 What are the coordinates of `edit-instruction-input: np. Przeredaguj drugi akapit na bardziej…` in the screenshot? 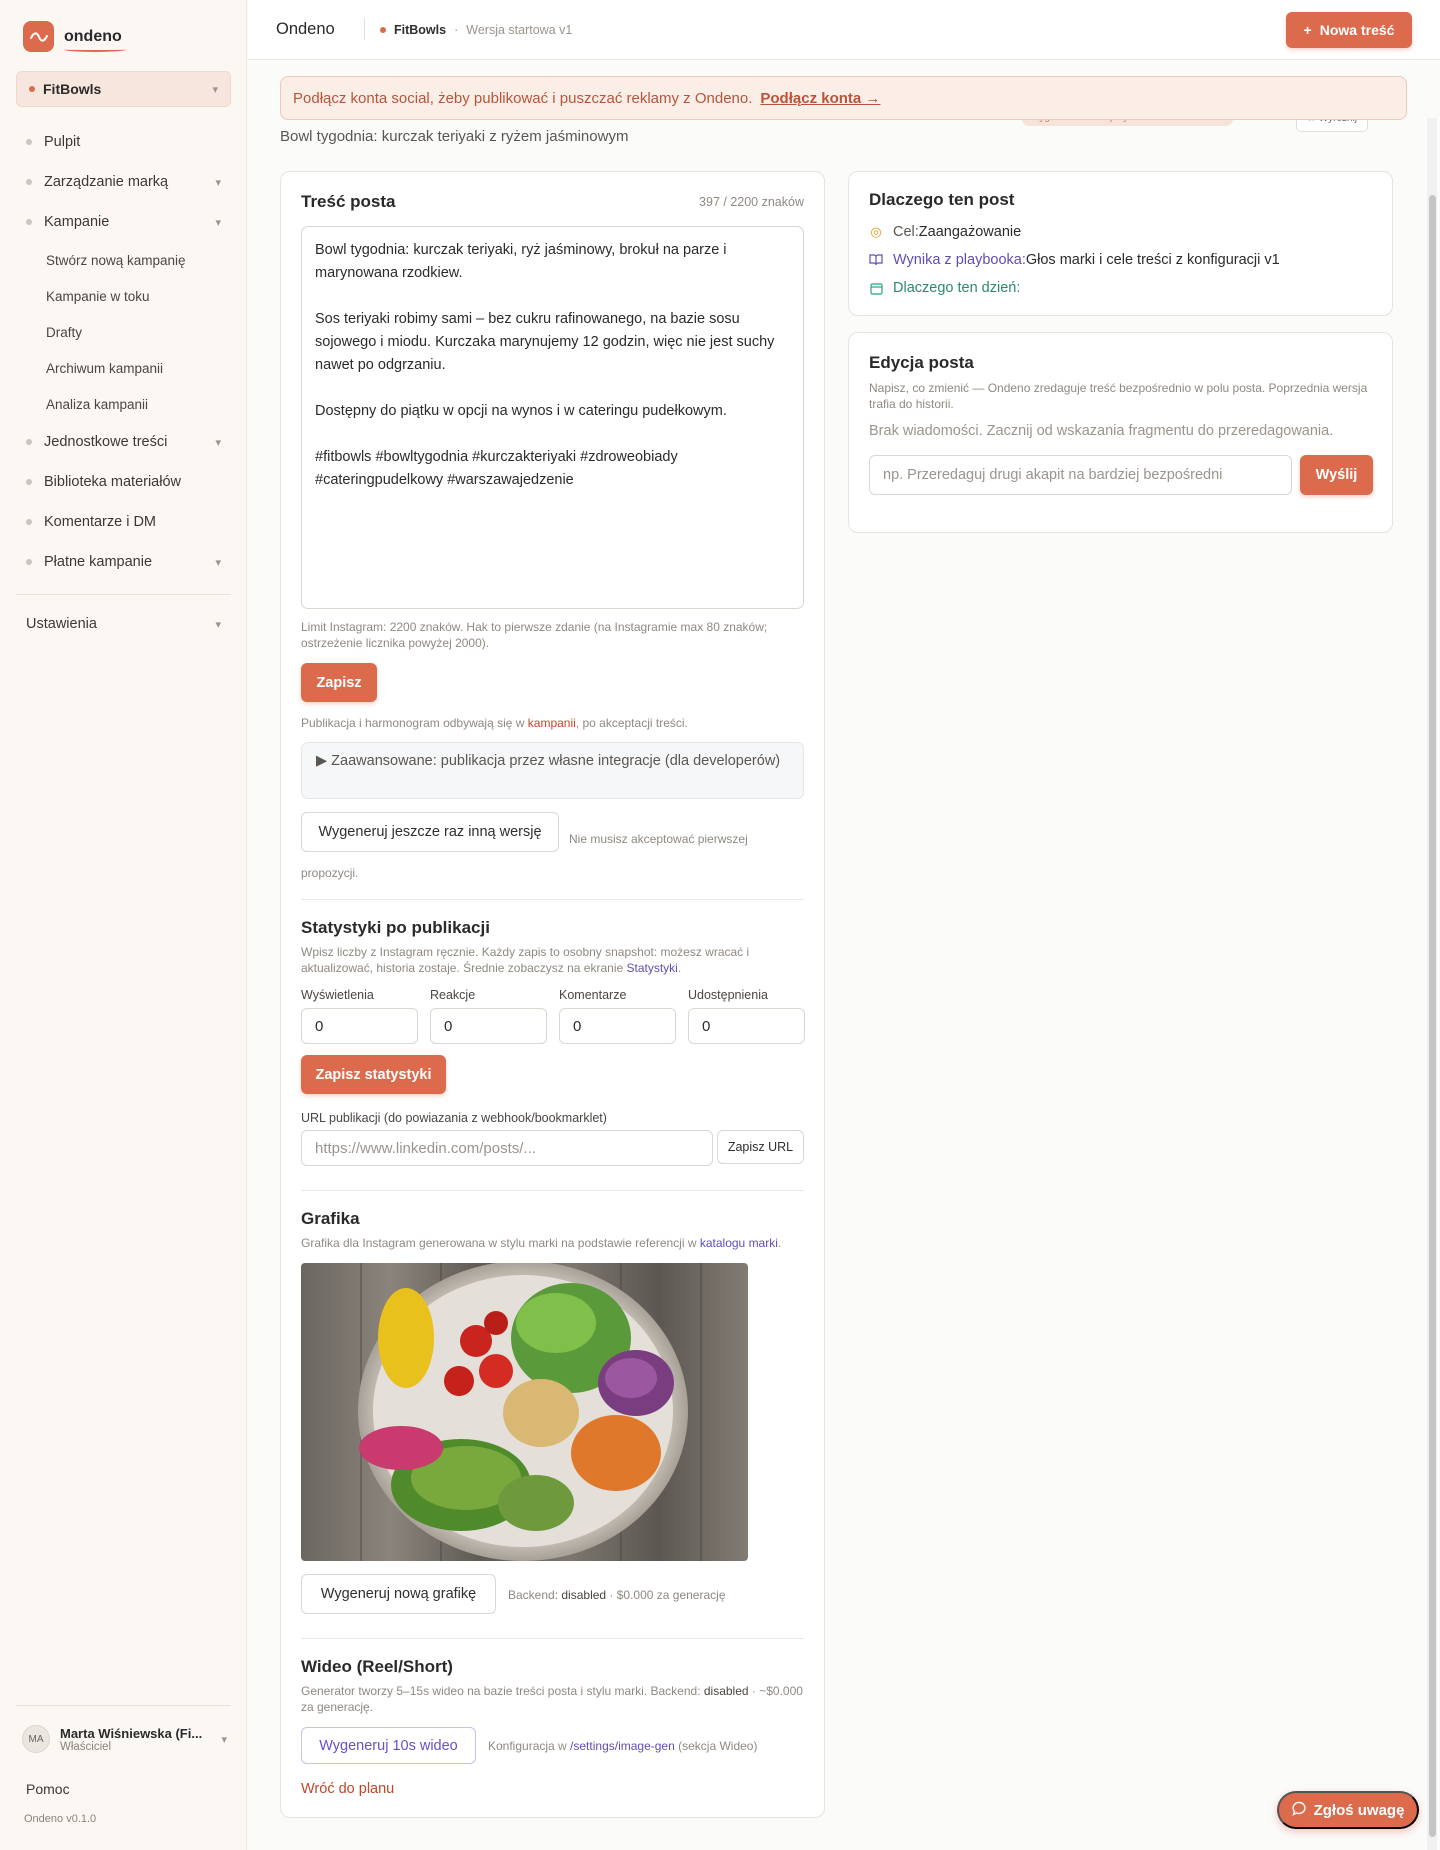 It's located at (1080, 475).